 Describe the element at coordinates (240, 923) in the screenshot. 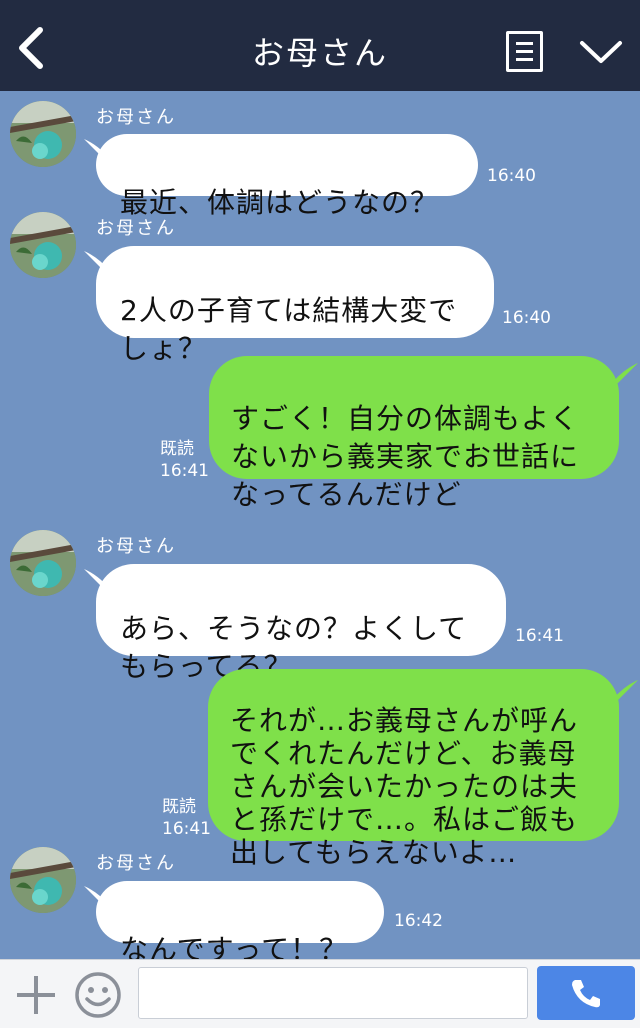

I see `message-bubble: なんですって！？` at that location.